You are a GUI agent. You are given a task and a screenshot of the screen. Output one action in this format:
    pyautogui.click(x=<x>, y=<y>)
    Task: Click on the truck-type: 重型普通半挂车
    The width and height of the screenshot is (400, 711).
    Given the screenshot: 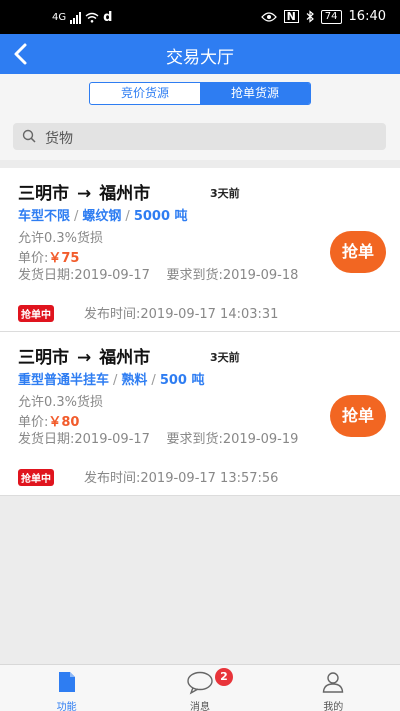 What is the action you would take?
    pyautogui.click(x=64, y=380)
    